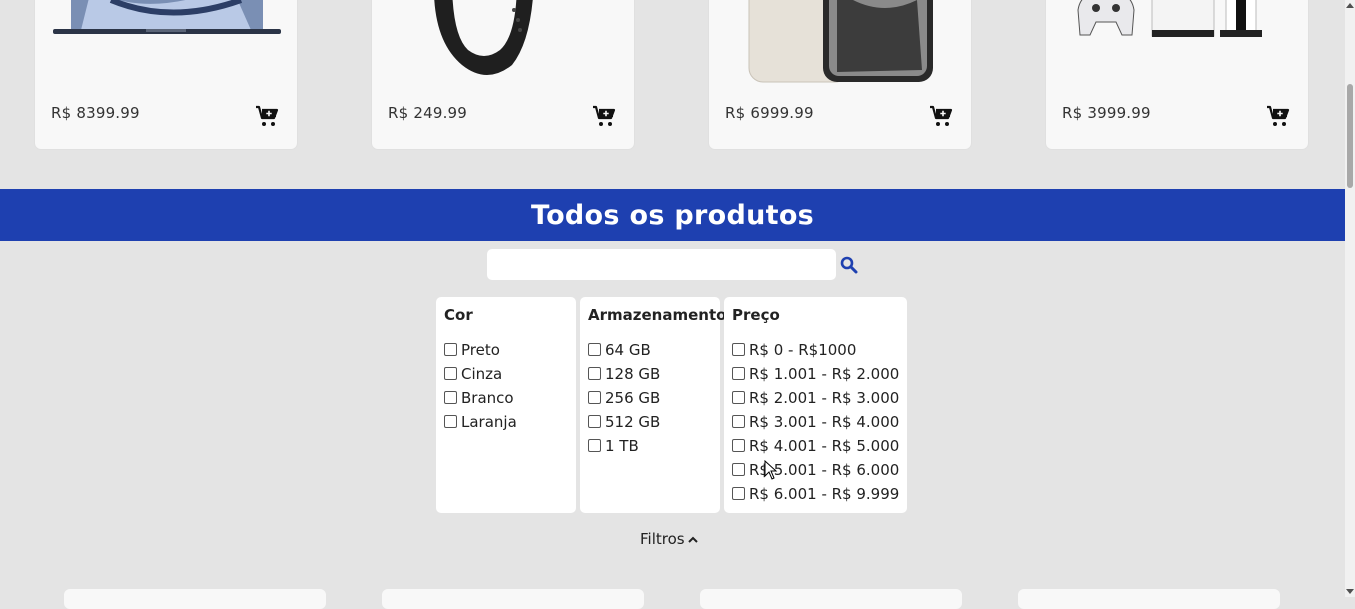 This screenshot has height=609, width=1355. What do you see at coordinates (756, 315) in the screenshot?
I see `filter-title: Preço` at bounding box center [756, 315].